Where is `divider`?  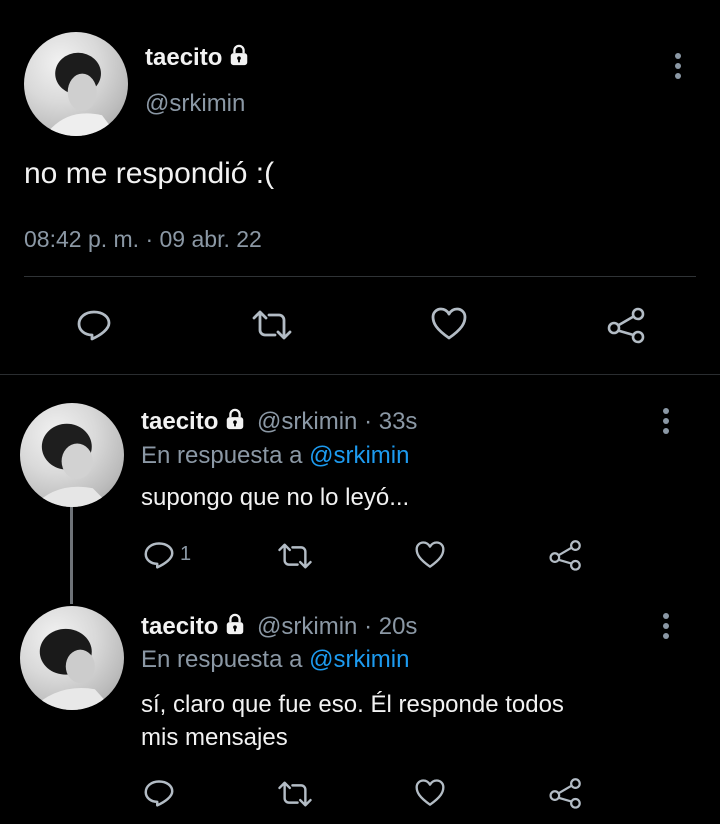
divider is located at coordinates (360, 276).